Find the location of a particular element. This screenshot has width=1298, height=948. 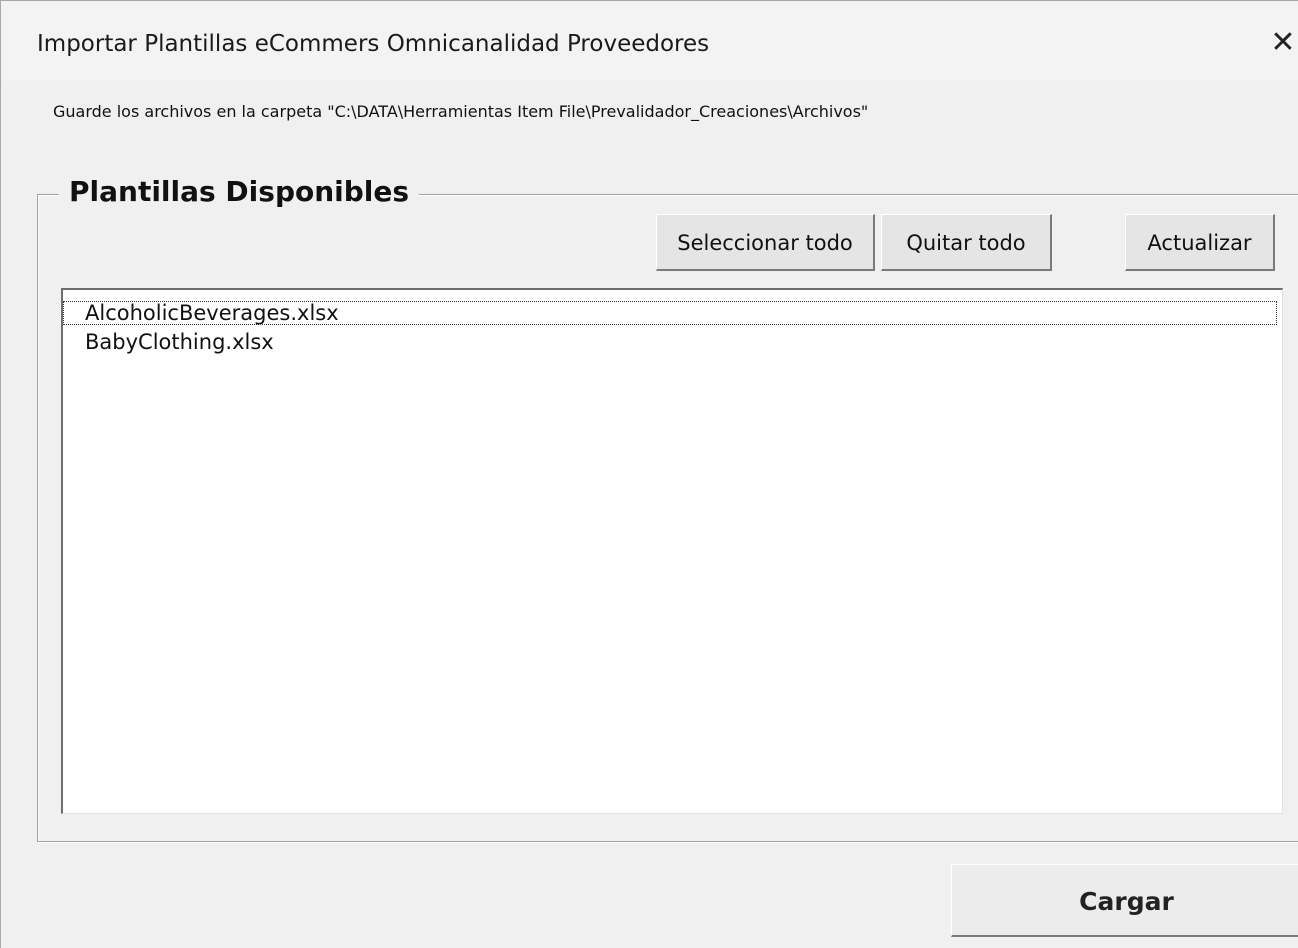

select-all-button: Seleccionar todo is located at coordinates (765, 242).